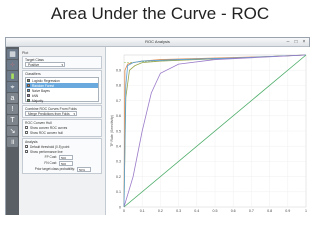  I want to click on window-controls: – □ ×, so click(296, 42).